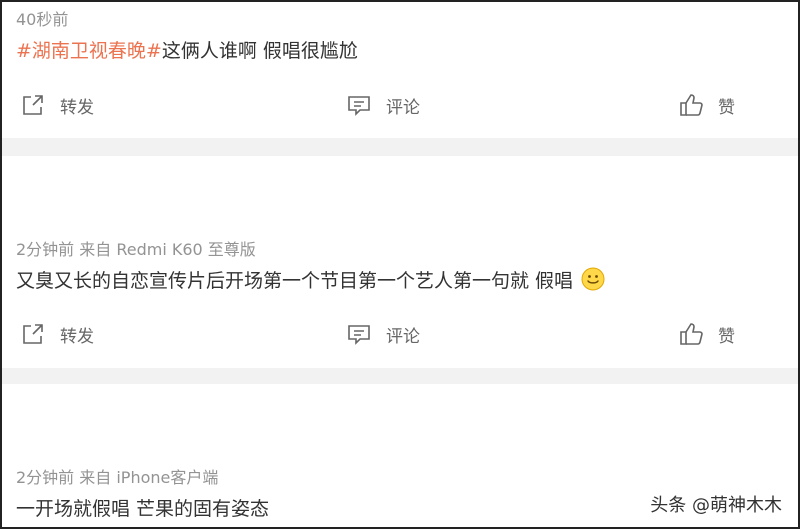  Describe the element at coordinates (593, 279) in the screenshot. I see `smile-emoji` at that location.